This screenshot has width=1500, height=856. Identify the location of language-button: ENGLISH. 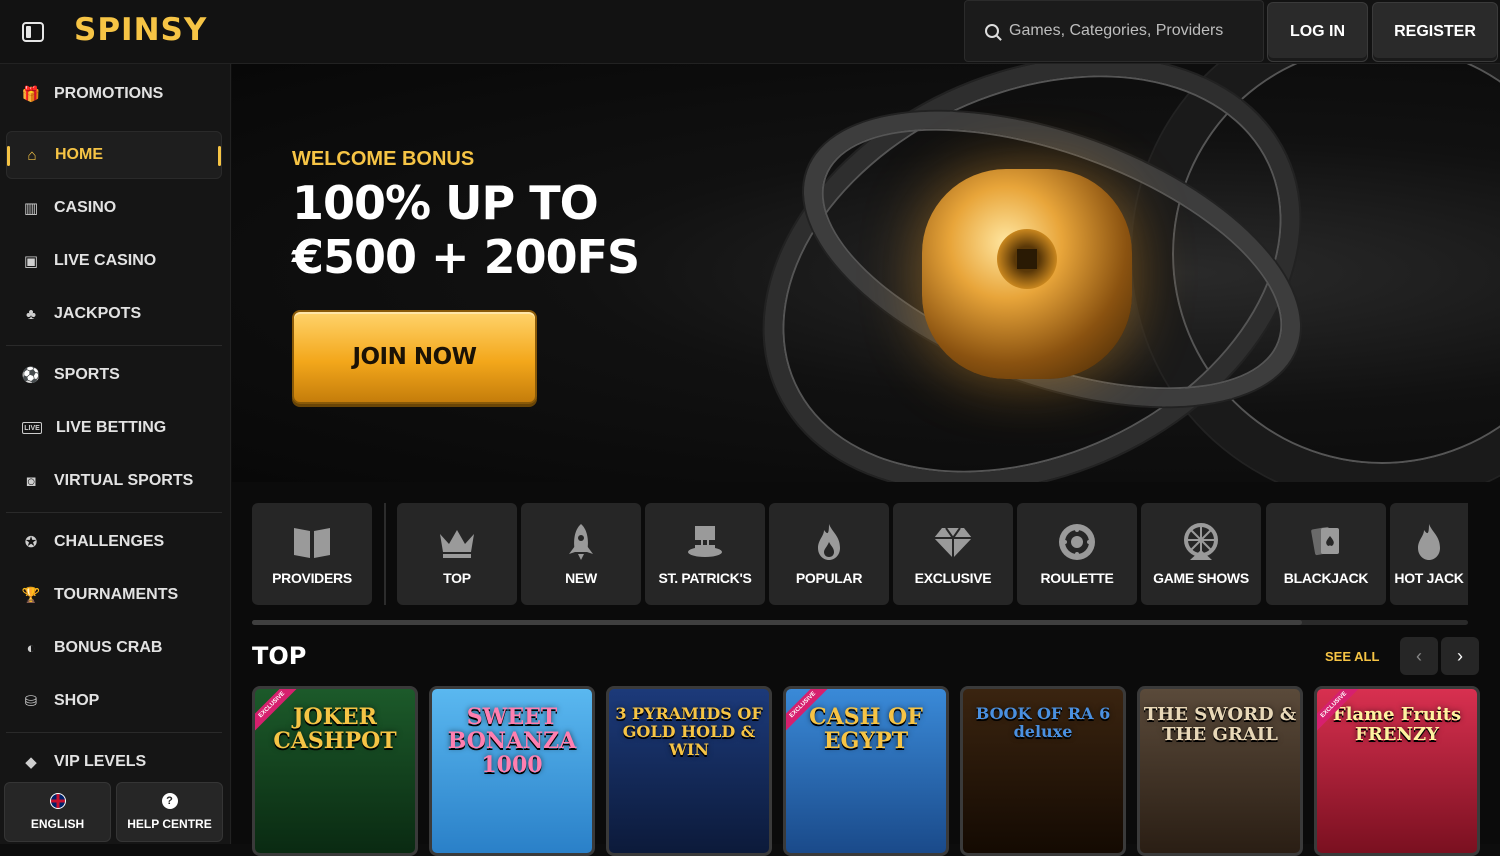
(57, 812).